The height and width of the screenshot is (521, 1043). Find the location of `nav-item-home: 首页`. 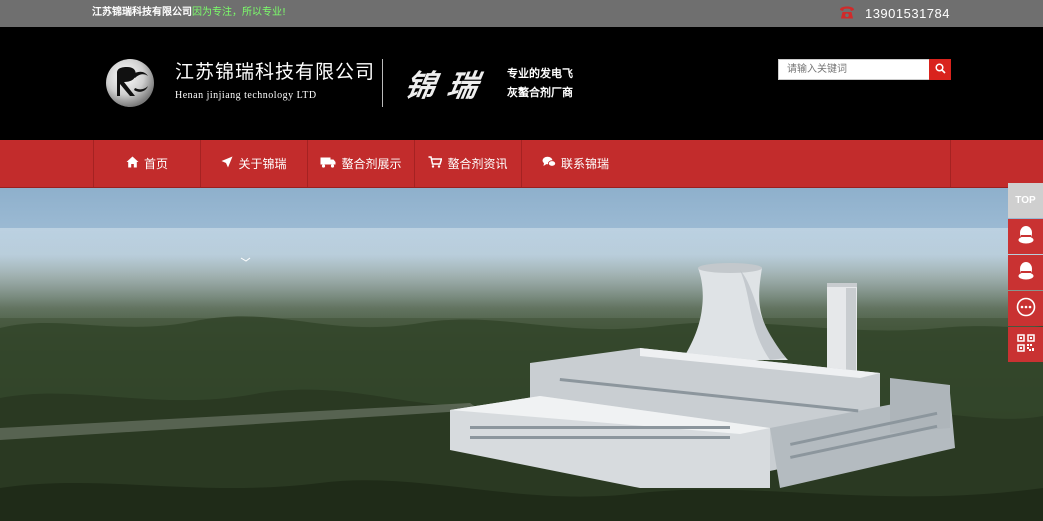

nav-item-home: 首页 is located at coordinates (147, 163).